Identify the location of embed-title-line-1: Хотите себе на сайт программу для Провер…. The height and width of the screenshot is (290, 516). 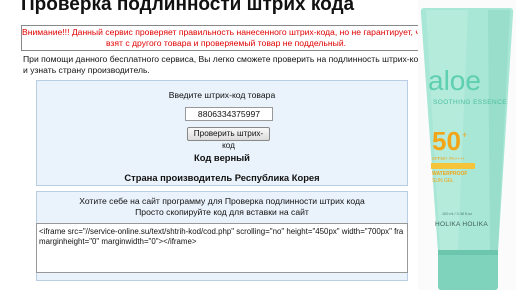
(222, 201).